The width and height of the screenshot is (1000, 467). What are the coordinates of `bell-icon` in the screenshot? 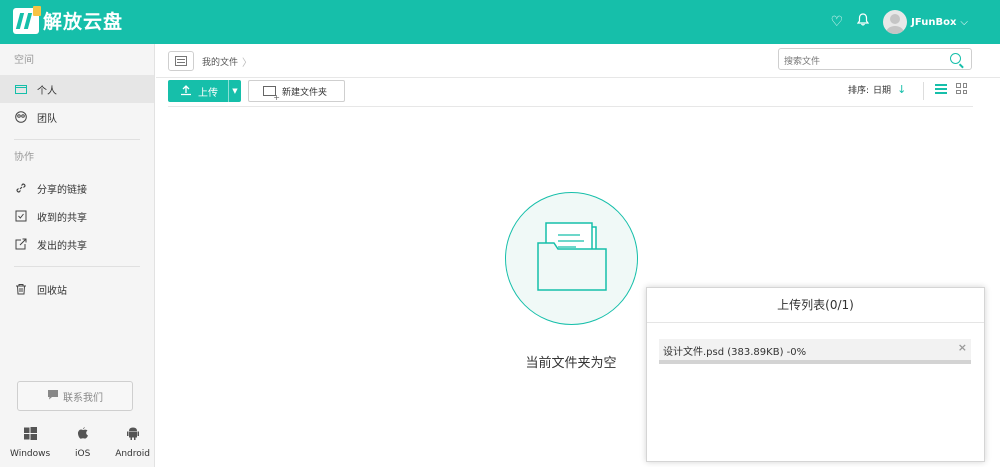 It's located at (863, 22).